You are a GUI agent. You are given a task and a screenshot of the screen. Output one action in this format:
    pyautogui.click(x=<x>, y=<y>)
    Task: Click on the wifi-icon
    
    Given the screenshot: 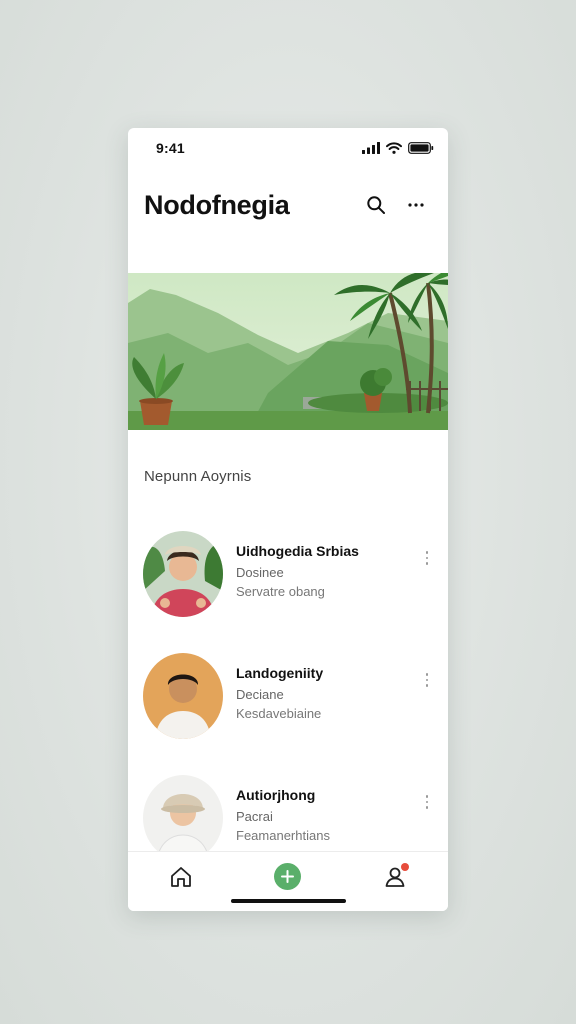 What is the action you would take?
    pyautogui.click(x=394, y=148)
    